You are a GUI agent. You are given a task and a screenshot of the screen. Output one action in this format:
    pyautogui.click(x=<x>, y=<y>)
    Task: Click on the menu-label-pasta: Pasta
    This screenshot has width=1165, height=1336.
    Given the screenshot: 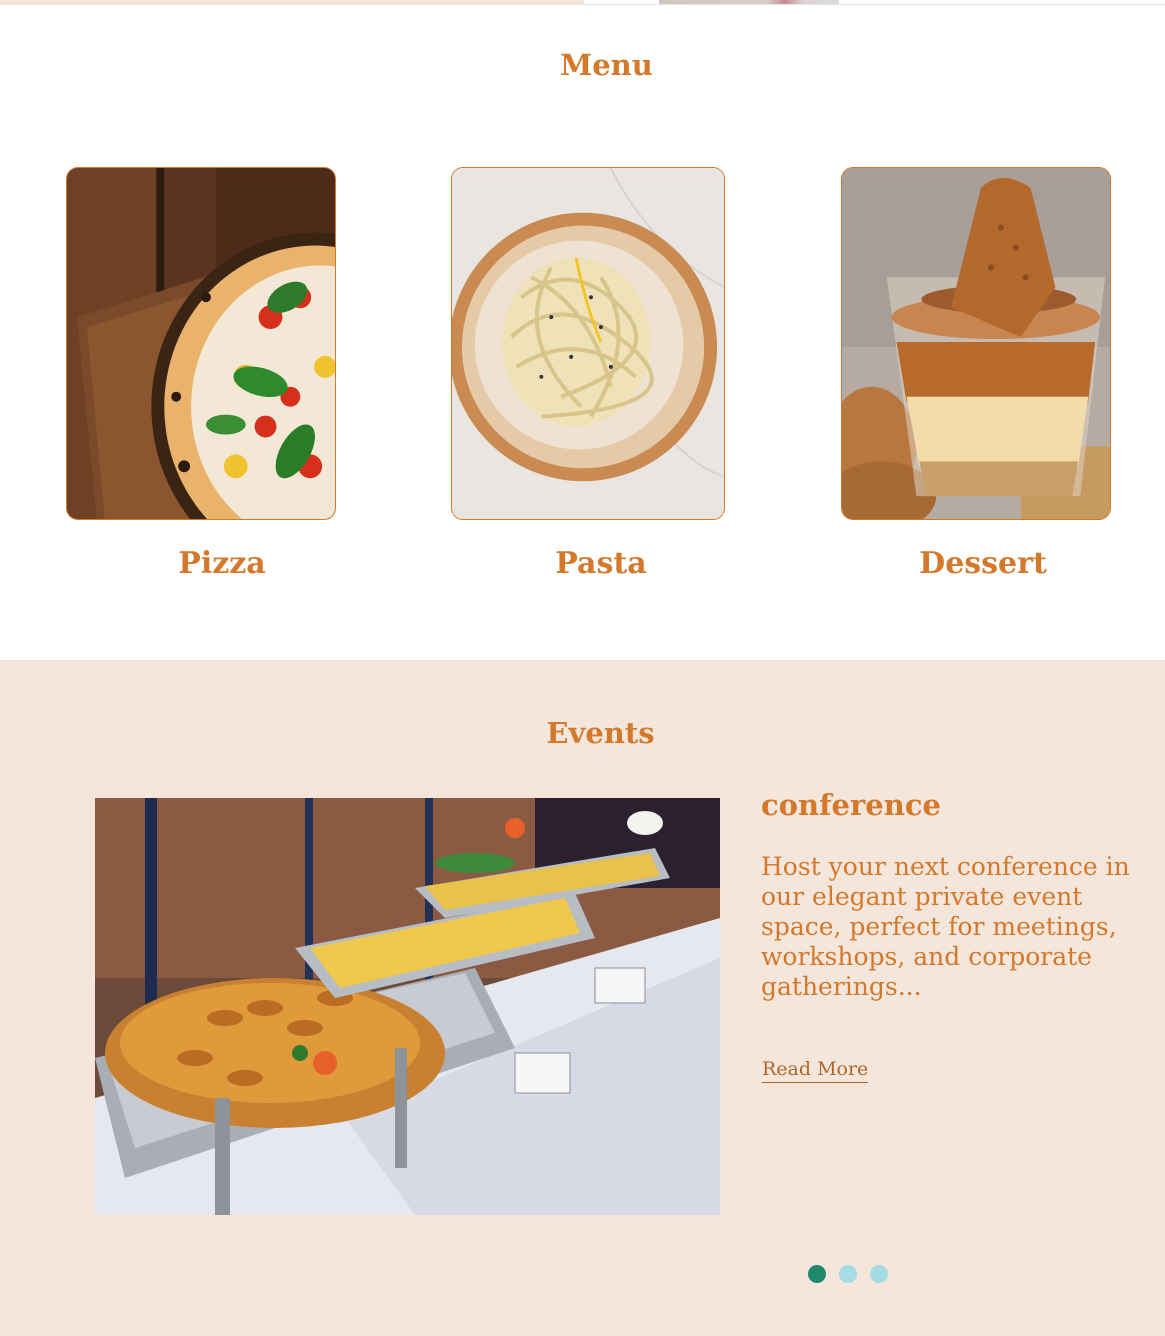 What is the action you would take?
    pyautogui.click(x=601, y=563)
    